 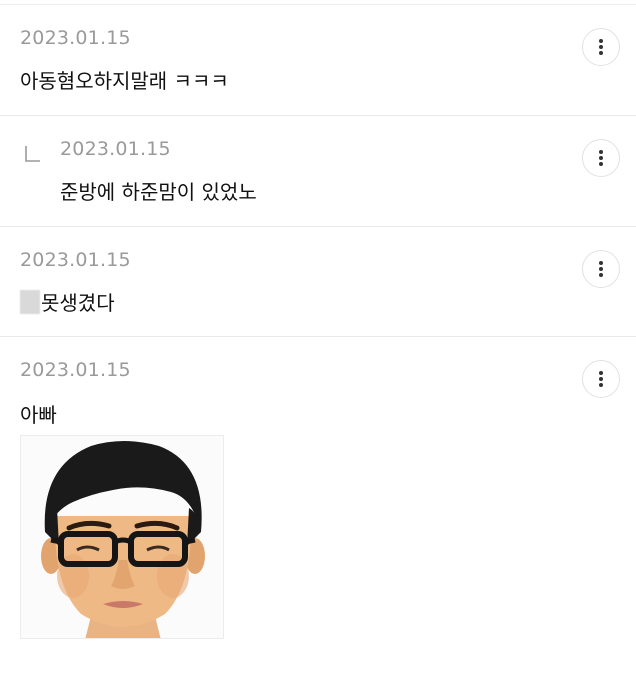 What do you see at coordinates (30, 302) in the screenshot?
I see `blurred-text` at bounding box center [30, 302].